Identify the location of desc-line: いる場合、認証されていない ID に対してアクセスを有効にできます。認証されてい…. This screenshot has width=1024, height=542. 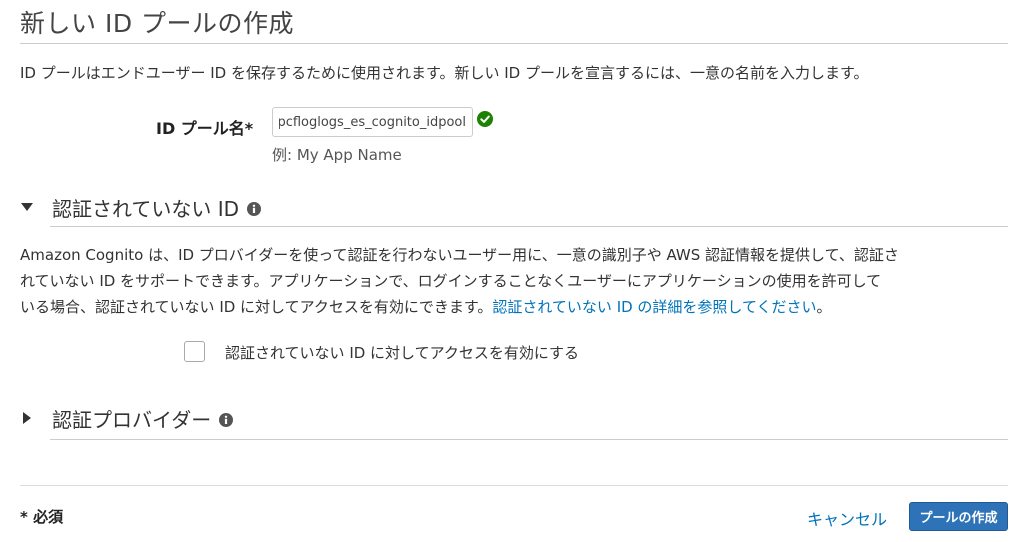
(515, 307).